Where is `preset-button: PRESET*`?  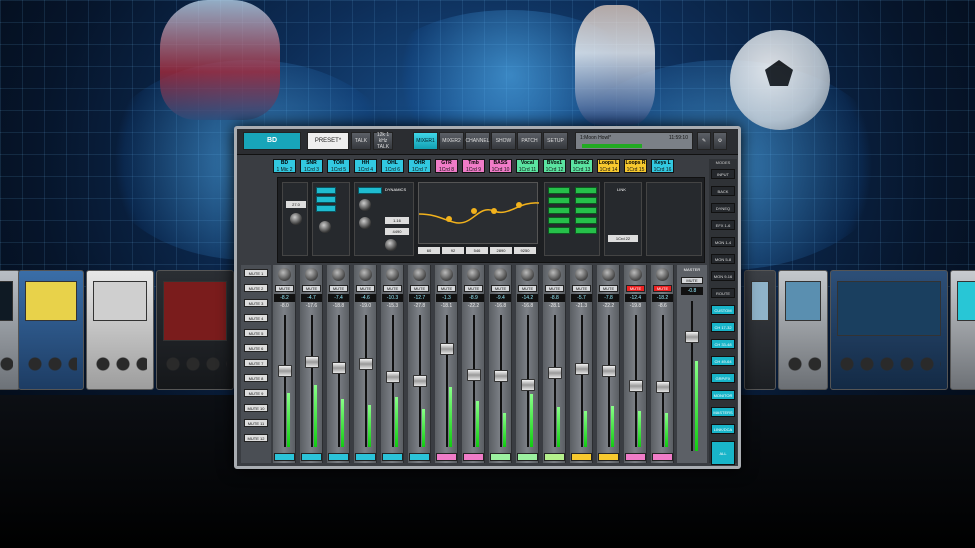 preset-button: PRESET* is located at coordinates (328, 141).